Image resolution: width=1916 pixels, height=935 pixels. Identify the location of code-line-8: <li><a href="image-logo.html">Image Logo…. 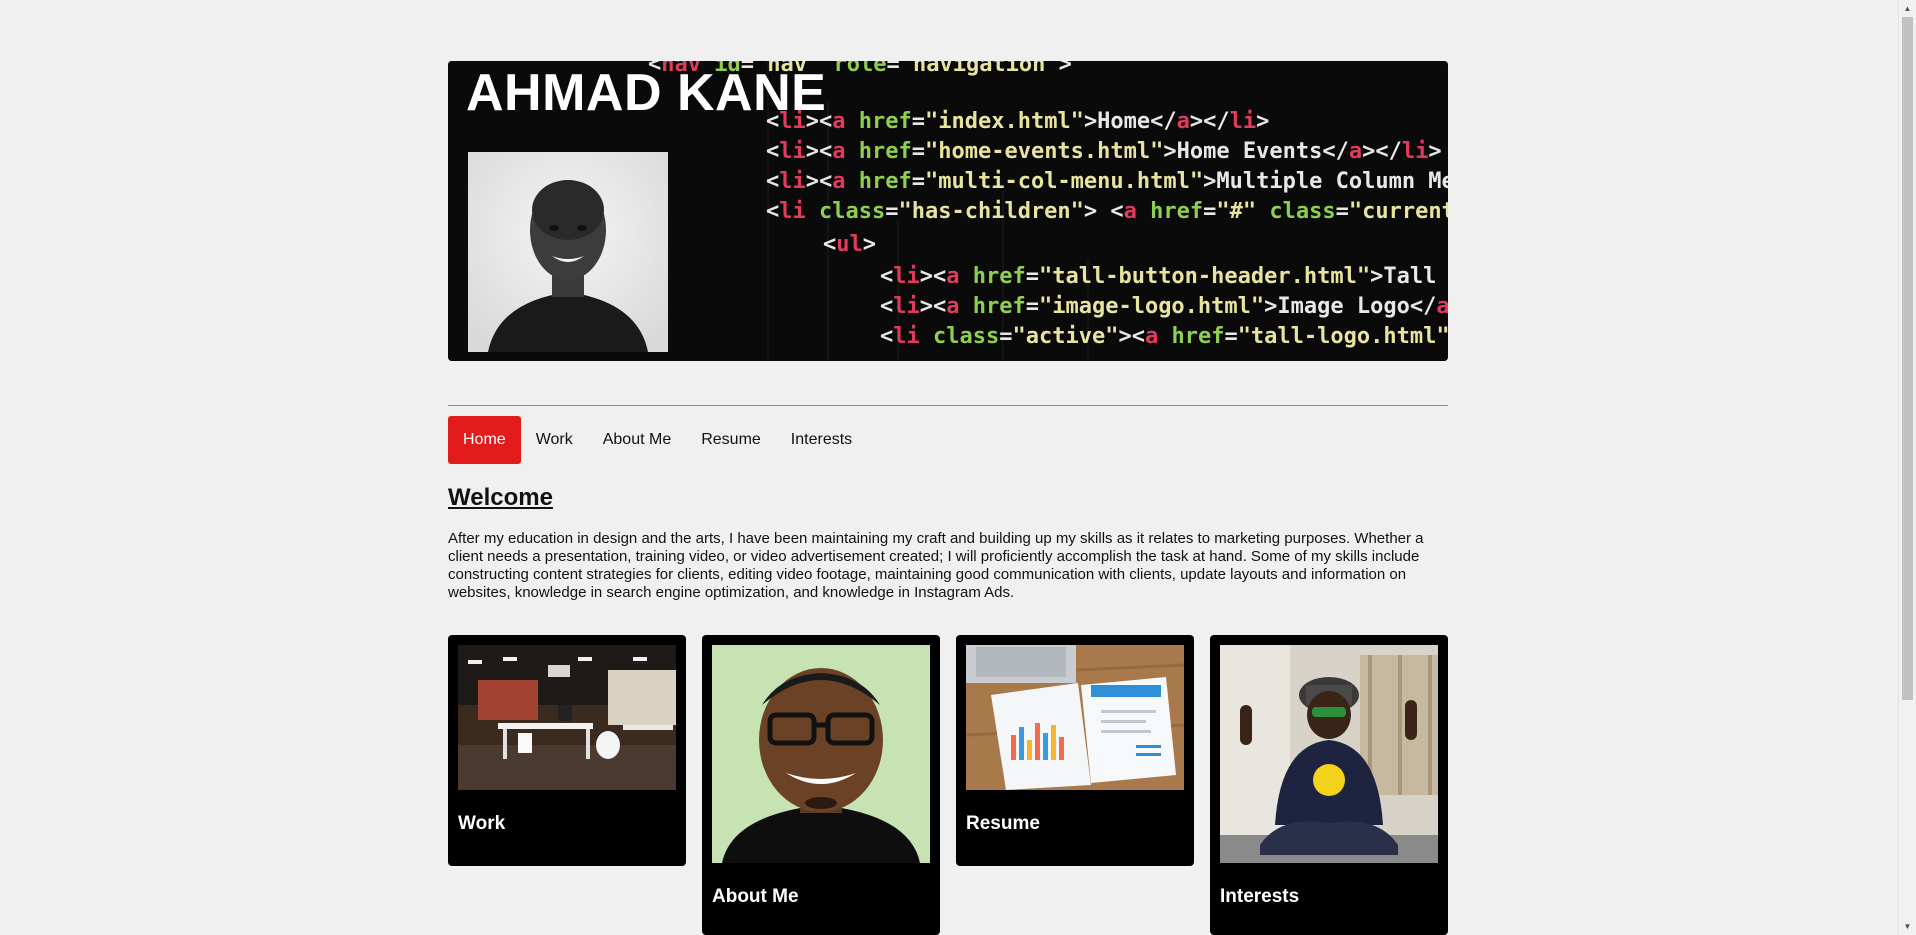
(1164, 306).